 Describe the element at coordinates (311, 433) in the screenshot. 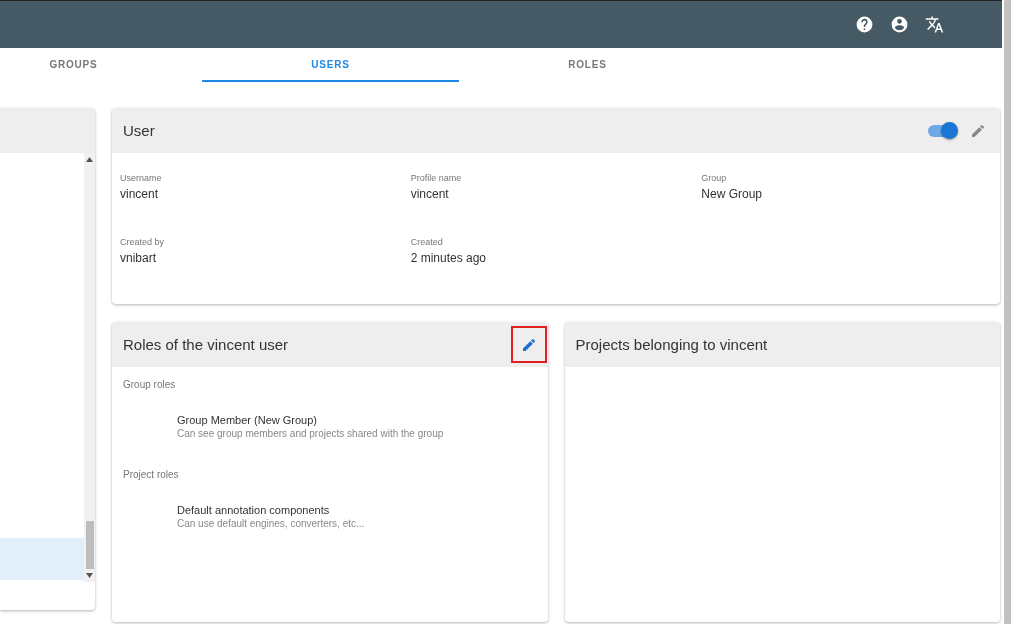

I see `role-description: Can see group members and projects shared with the group` at that location.